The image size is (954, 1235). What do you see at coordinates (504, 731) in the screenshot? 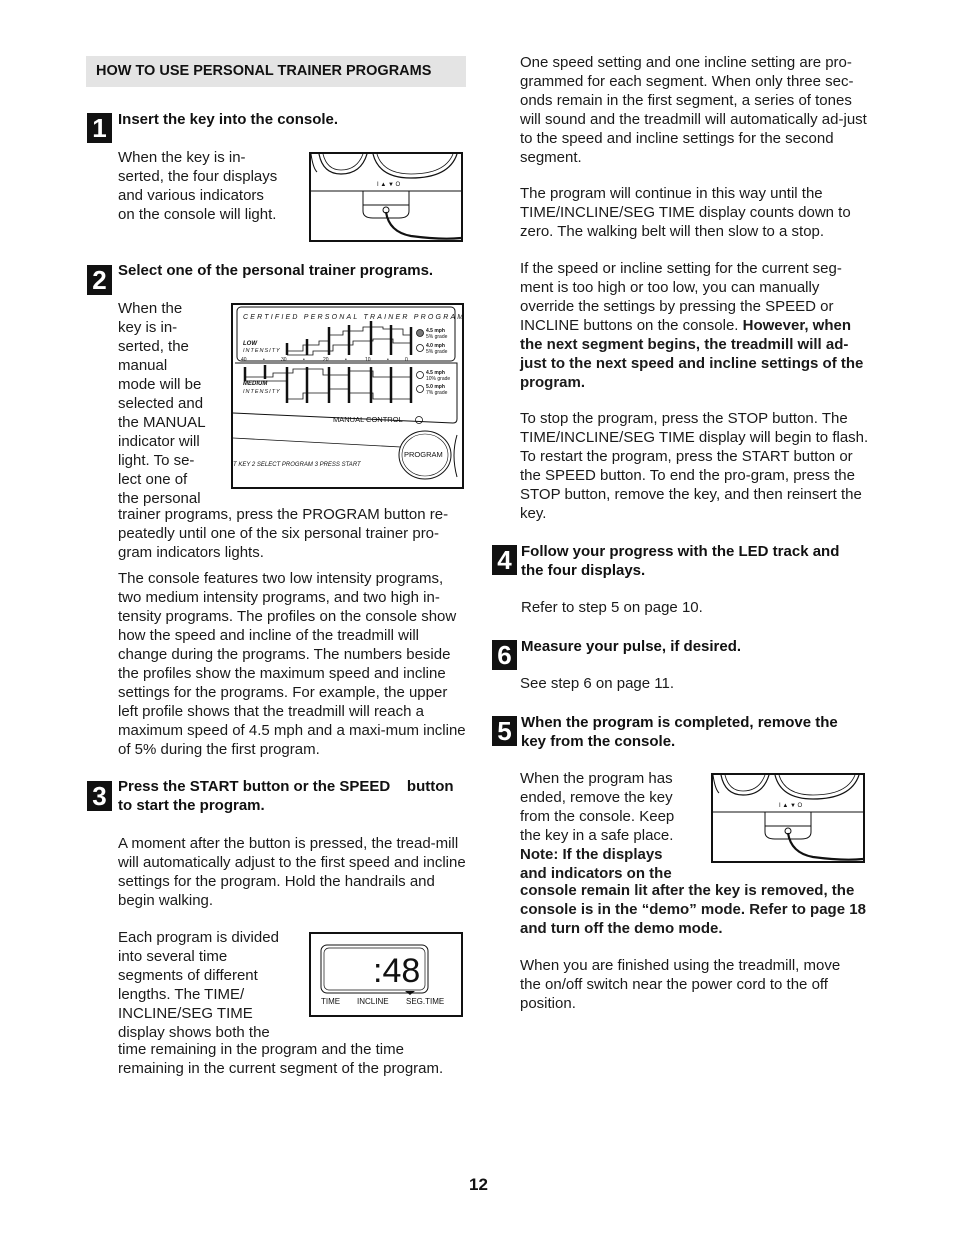
I see `step-number-5: 5` at bounding box center [504, 731].